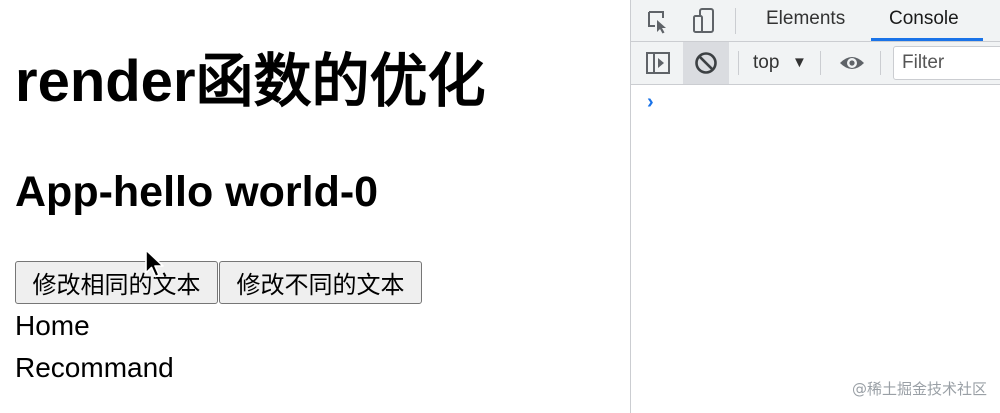 This screenshot has width=1000, height=413. I want to click on device-toolbar-icon, so click(704, 21).